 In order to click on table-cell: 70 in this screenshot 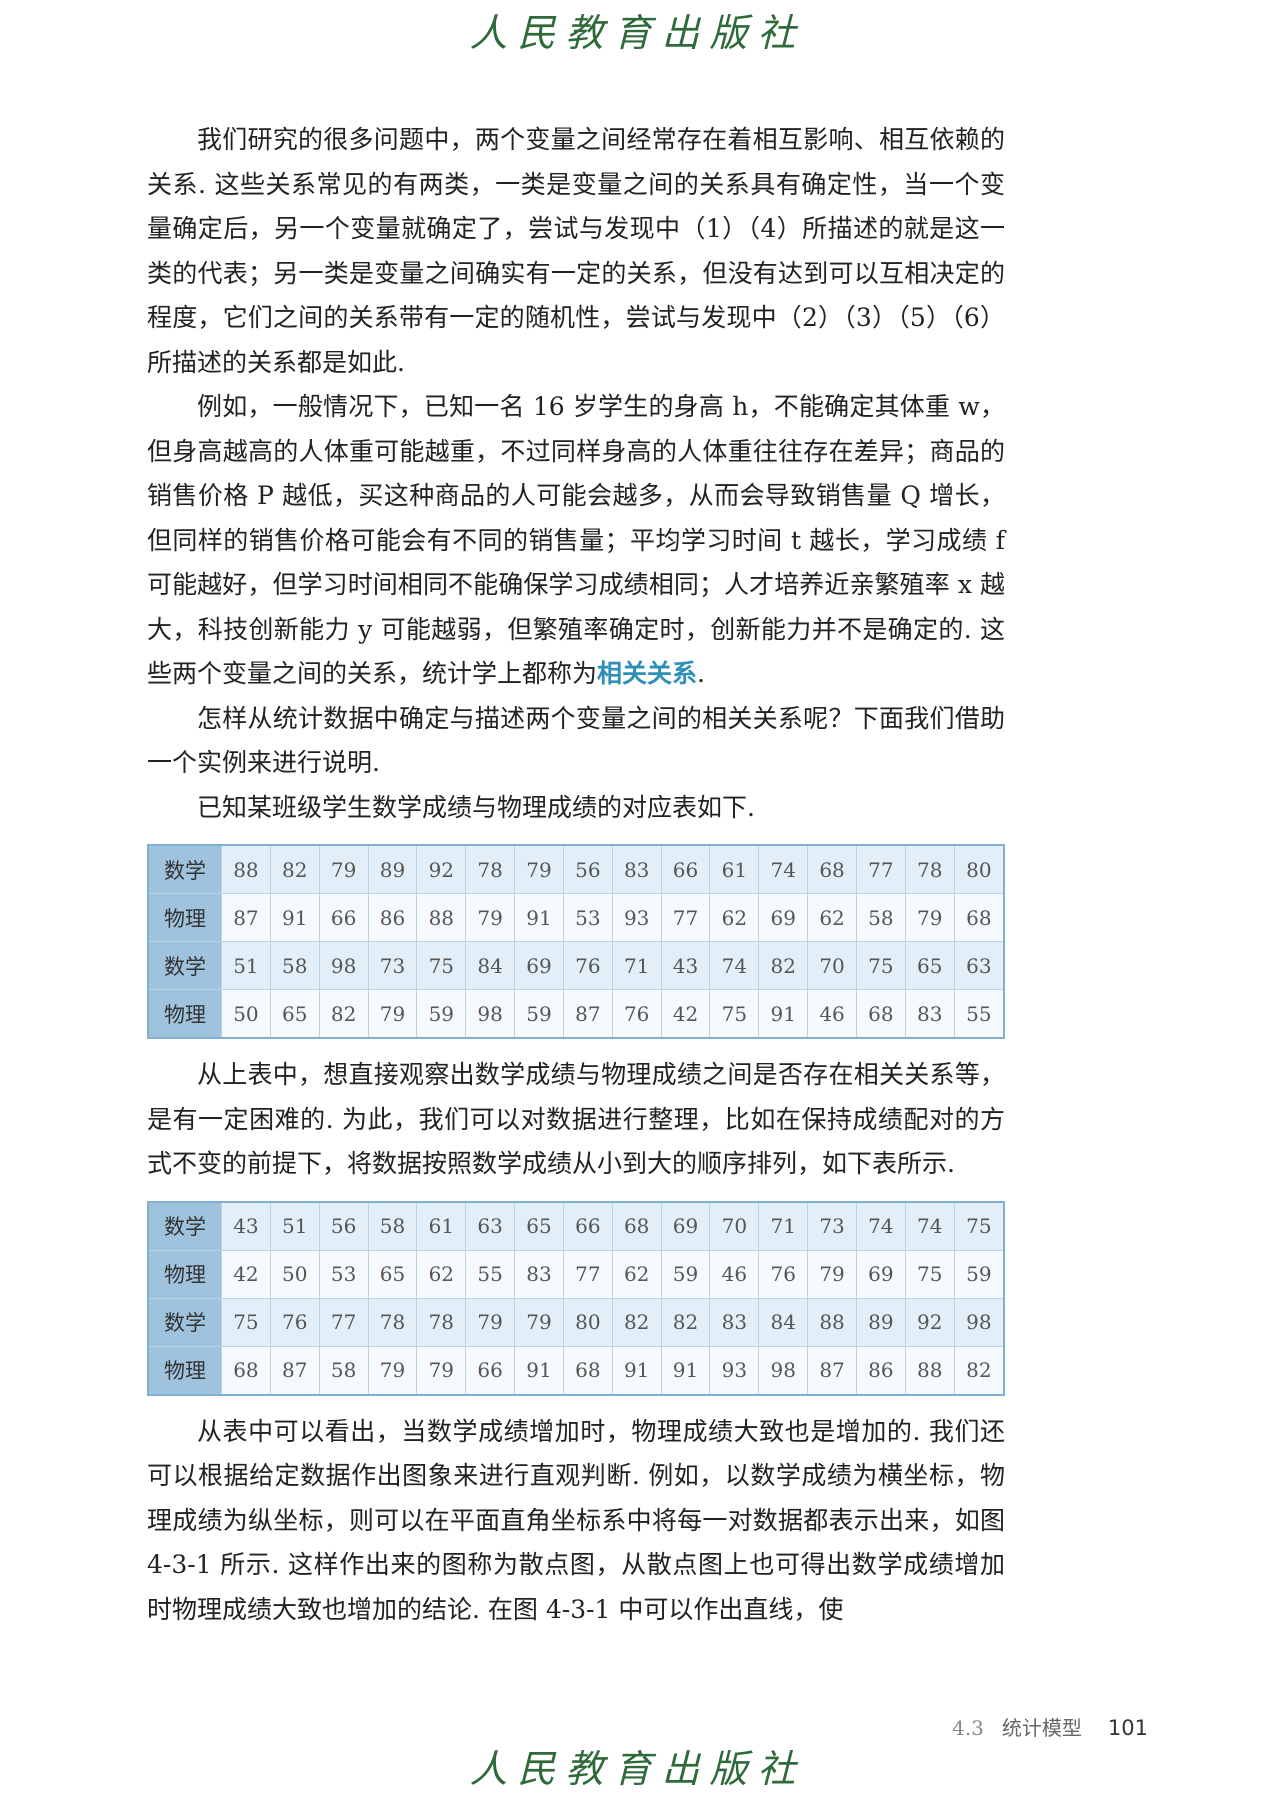, I will do `click(734, 1226)`.